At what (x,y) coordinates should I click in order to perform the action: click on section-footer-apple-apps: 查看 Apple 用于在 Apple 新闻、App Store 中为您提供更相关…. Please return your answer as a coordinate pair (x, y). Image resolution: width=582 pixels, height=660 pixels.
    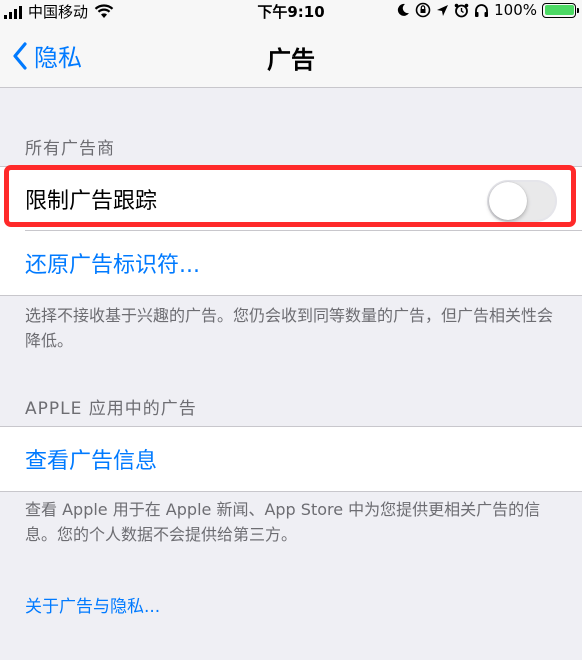
    Looking at the image, I should click on (283, 522).